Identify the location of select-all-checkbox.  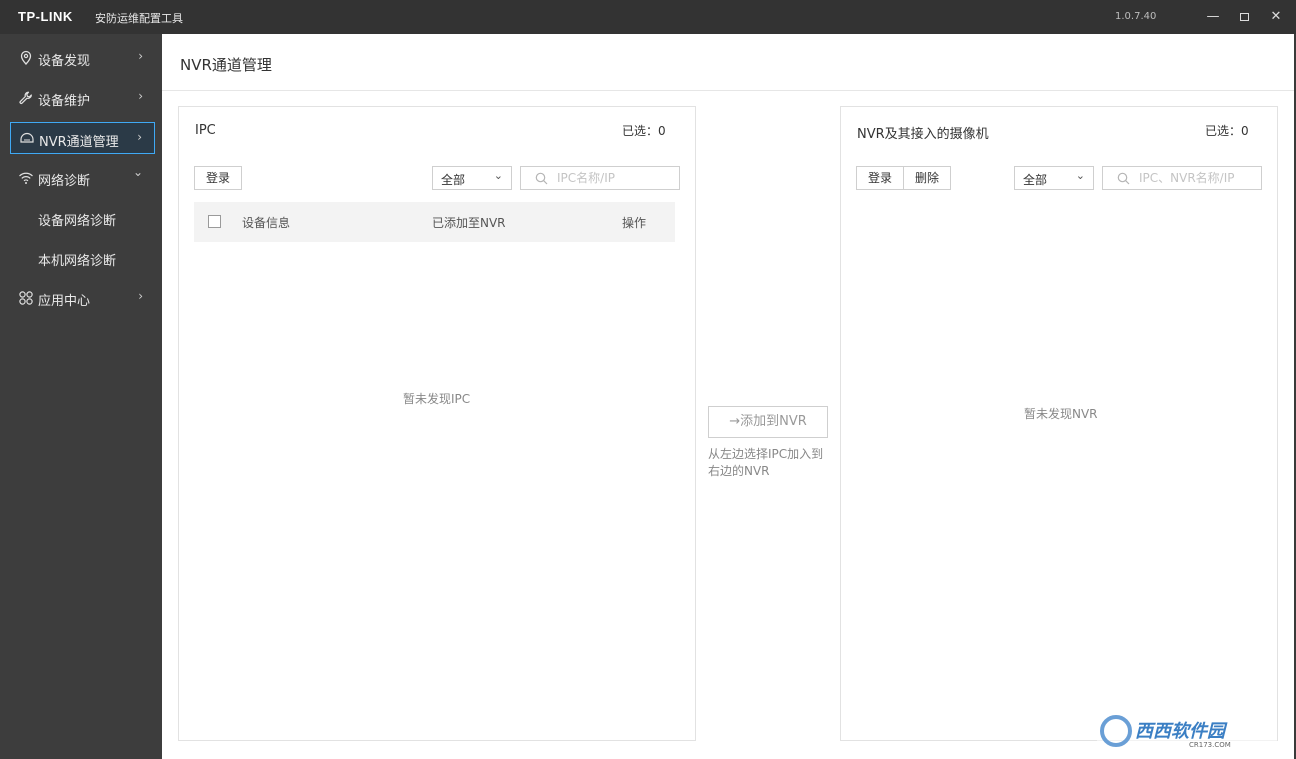
(214, 221).